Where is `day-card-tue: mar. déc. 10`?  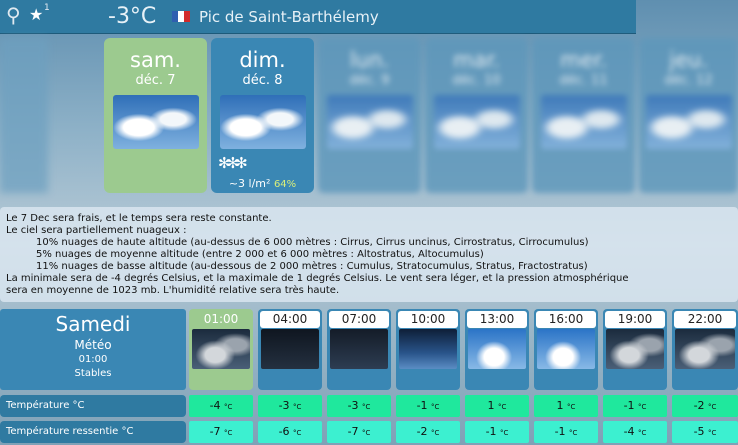
day-card-tue: mar. déc. 10 is located at coordinates (476, 115).